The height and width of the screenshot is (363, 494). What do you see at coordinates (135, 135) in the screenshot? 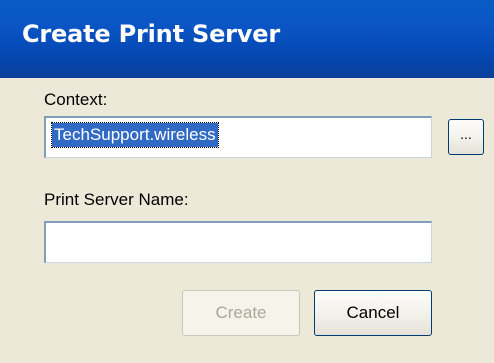
I see `context-selected-text: TechSupport.wireless` at bounding box center [135, 135].